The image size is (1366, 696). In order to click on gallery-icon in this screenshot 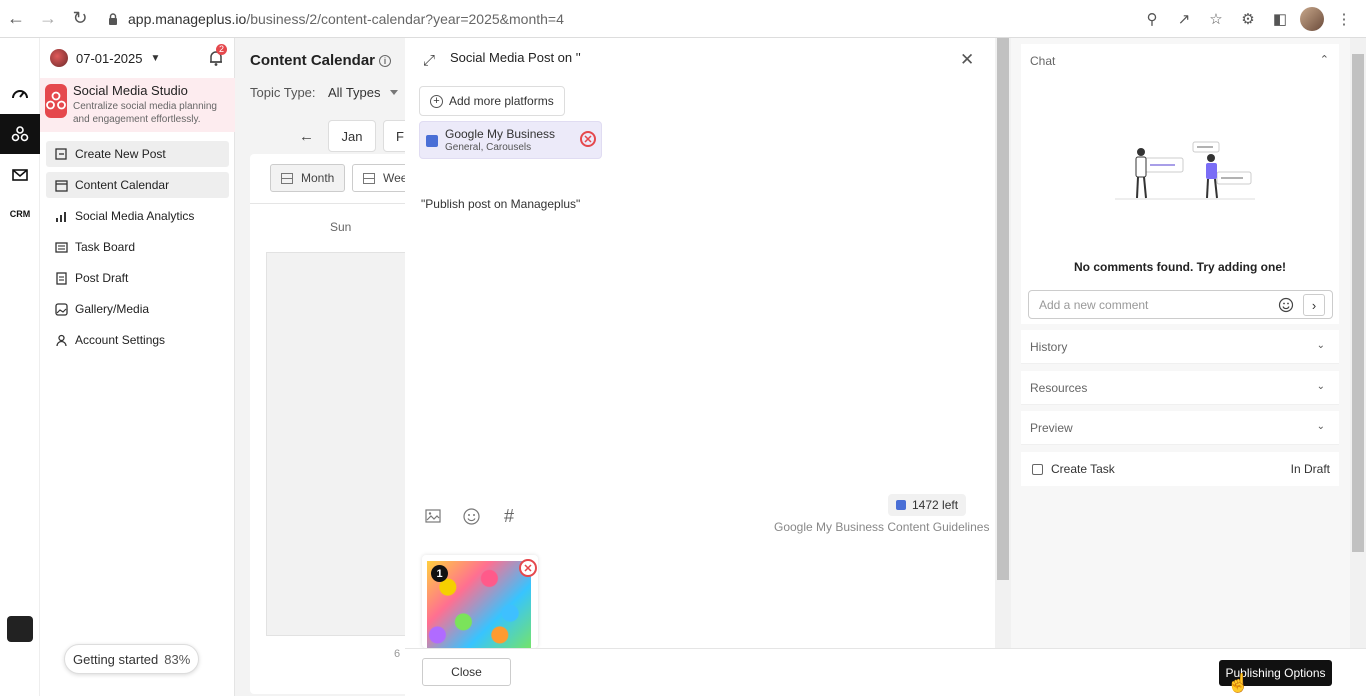, I will do `click(61, 309)`.